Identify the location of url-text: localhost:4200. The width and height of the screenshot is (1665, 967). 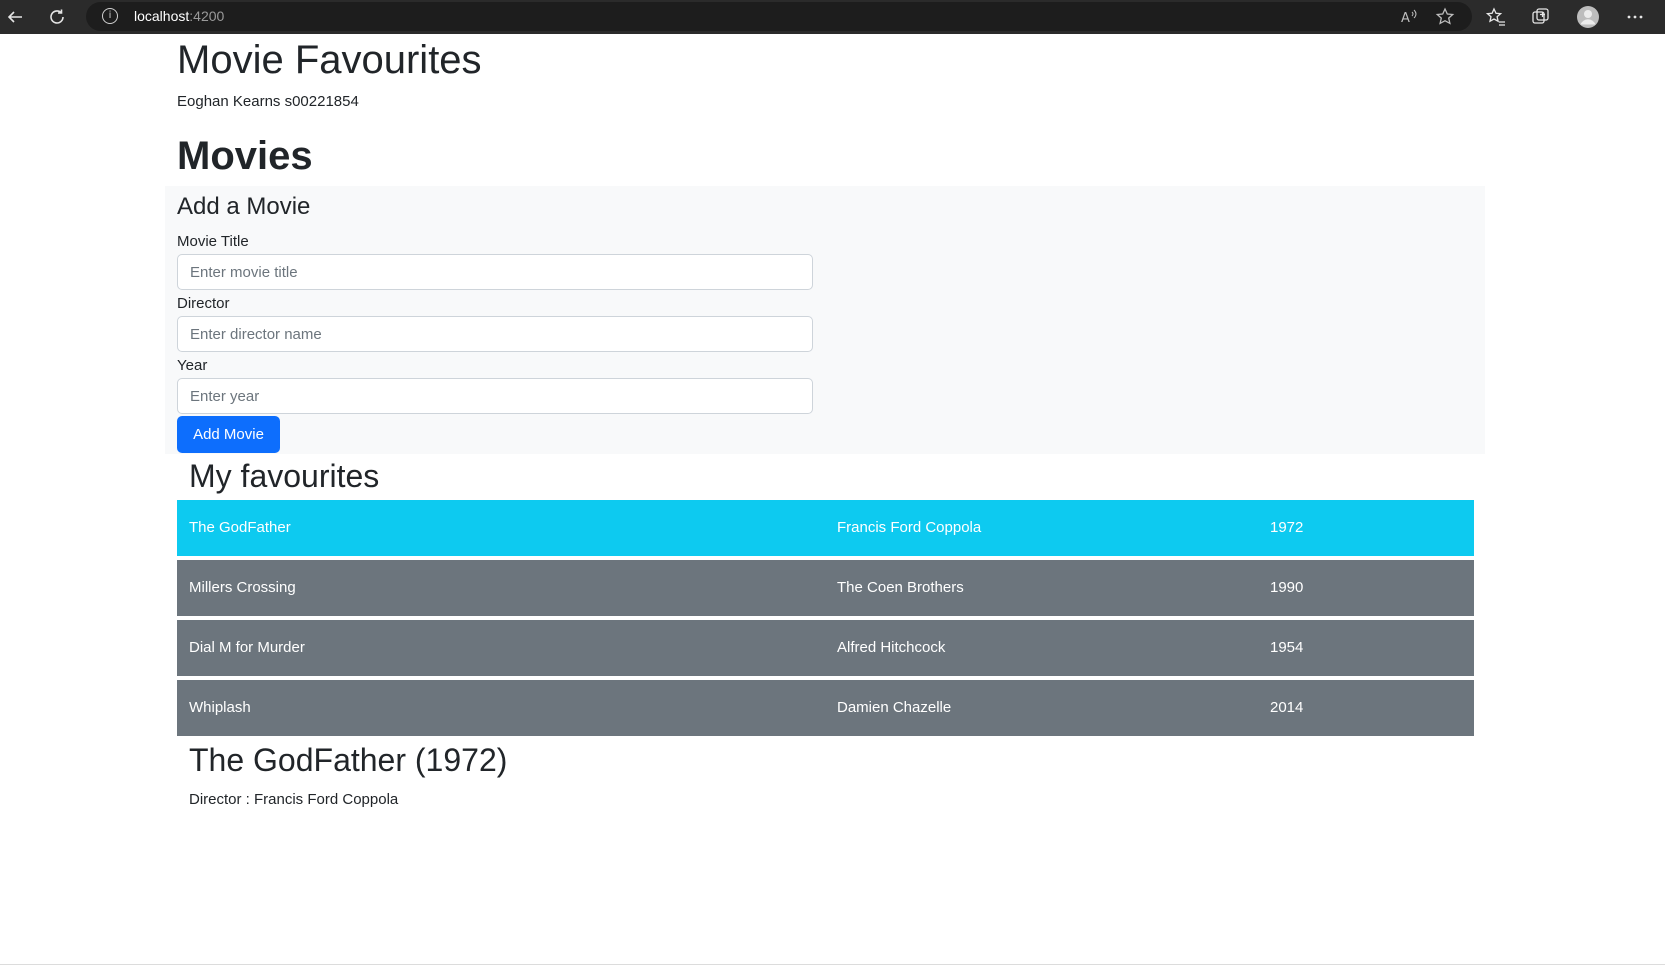
(179, 16).